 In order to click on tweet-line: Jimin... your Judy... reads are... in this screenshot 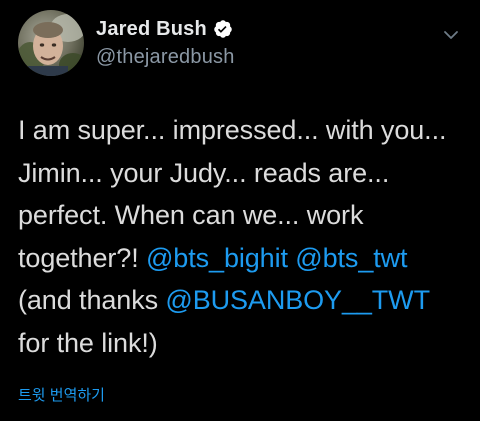, I will do `click(204, 172)`.